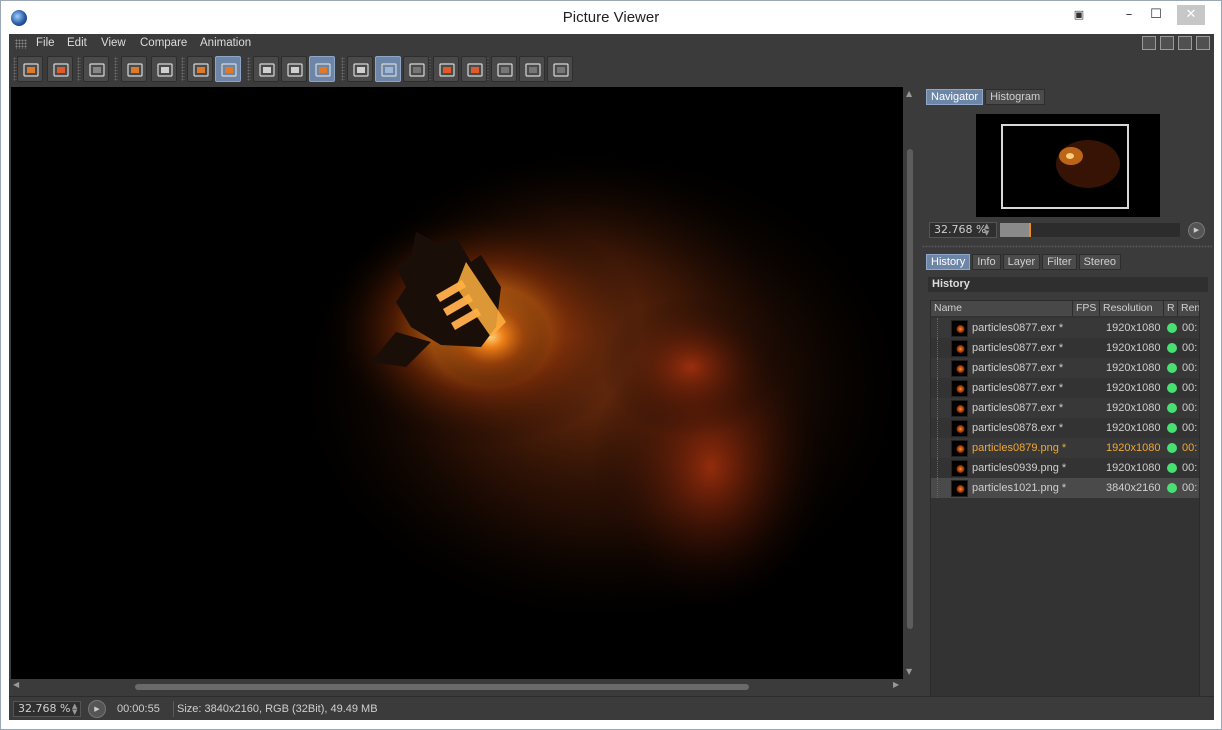 The image size is (1222, 730). Describe the element at coordinates (955, 97) in the screenshot. I see `tab-navigator: Navigator` at that location.